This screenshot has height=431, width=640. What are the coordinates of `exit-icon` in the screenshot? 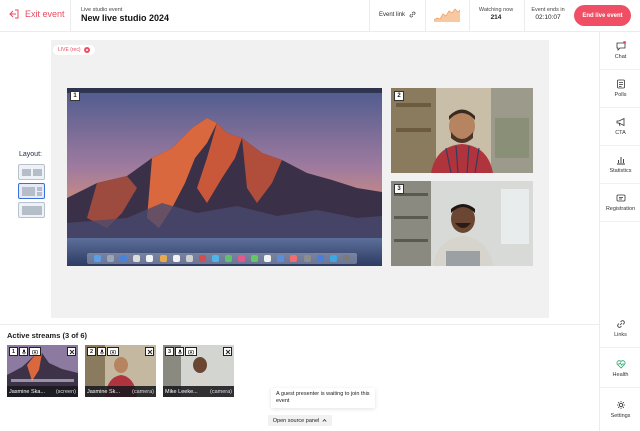 It's located at (14, 14).